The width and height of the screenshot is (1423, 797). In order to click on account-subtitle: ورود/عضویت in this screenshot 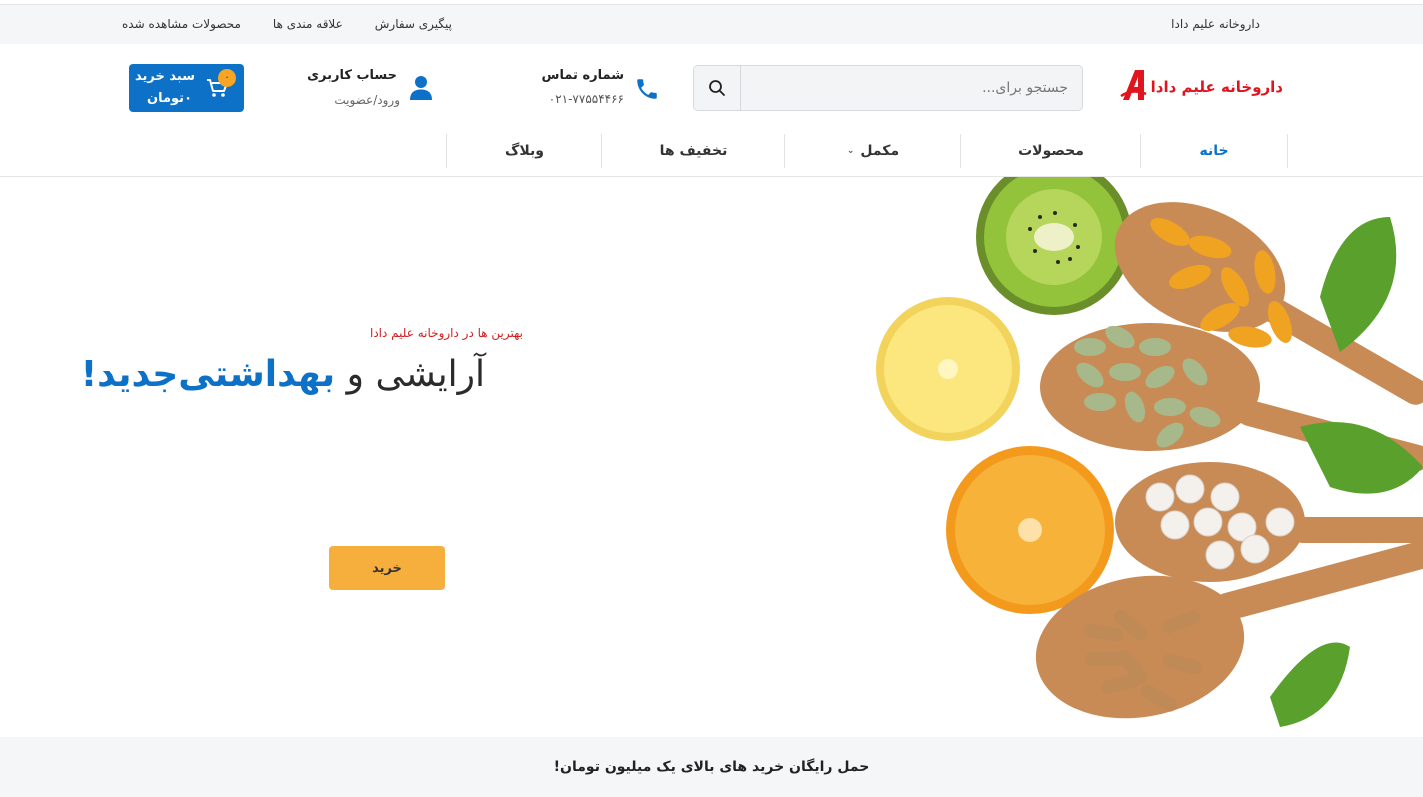, I will do `click(367, 100)`.